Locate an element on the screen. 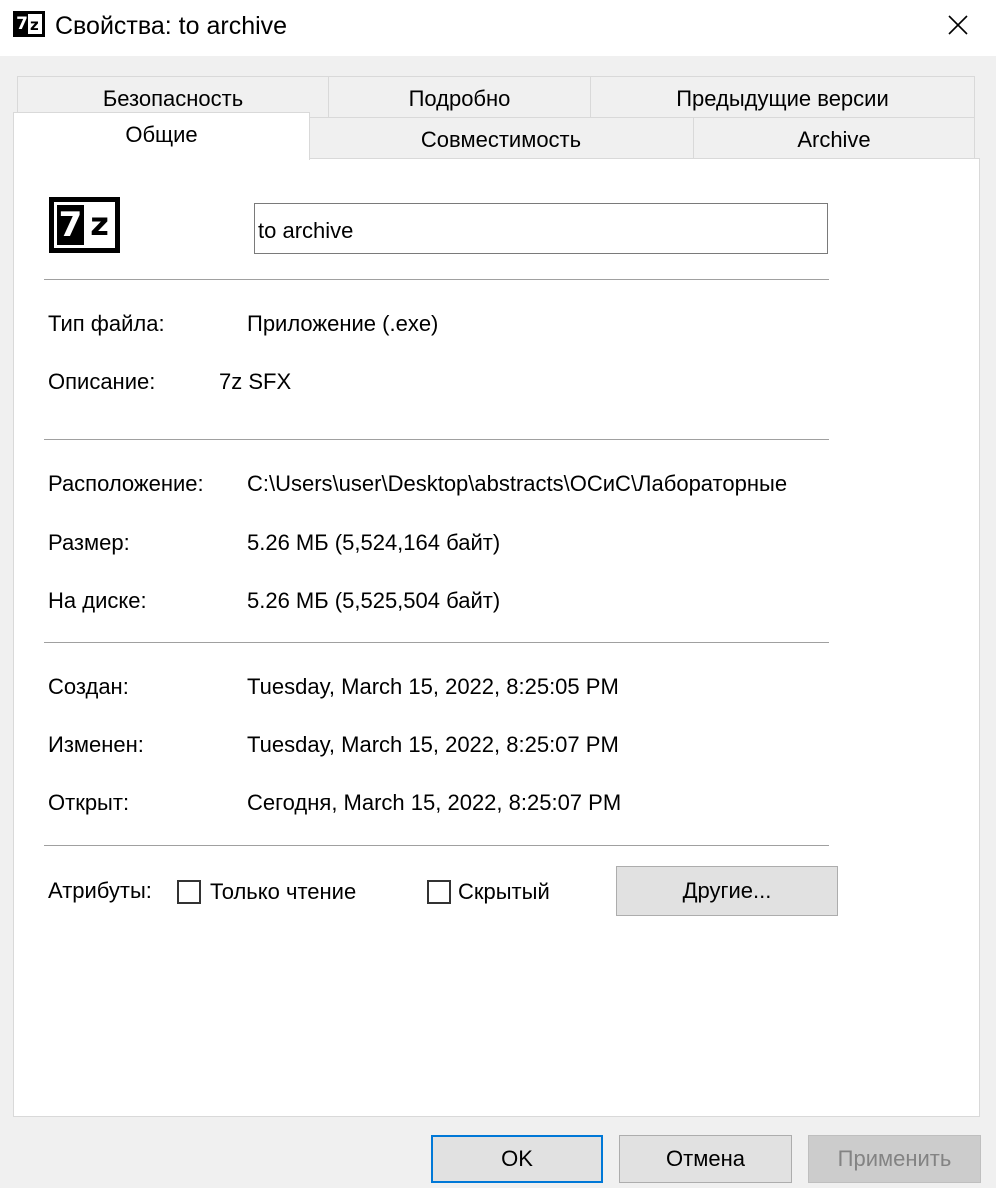 This screenshot has width=996, height=1188. readonly-label: Только чтение is located at coordinates (283, 892).